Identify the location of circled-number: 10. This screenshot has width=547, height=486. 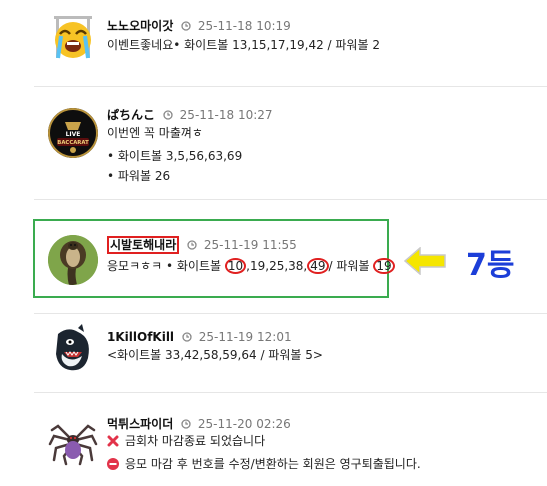
(235, 266).